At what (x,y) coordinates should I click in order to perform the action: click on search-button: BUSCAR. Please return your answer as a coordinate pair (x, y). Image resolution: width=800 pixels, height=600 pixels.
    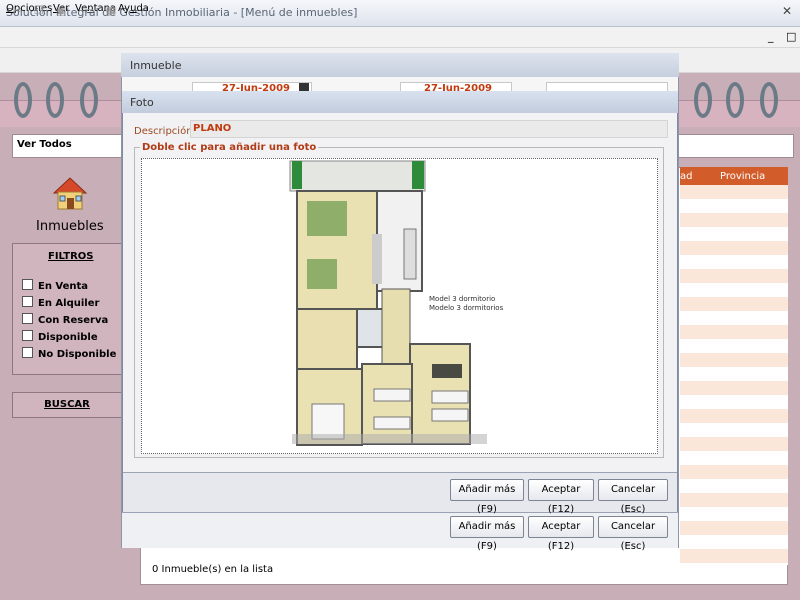
    Looking at the image, I should click on (67, 405).